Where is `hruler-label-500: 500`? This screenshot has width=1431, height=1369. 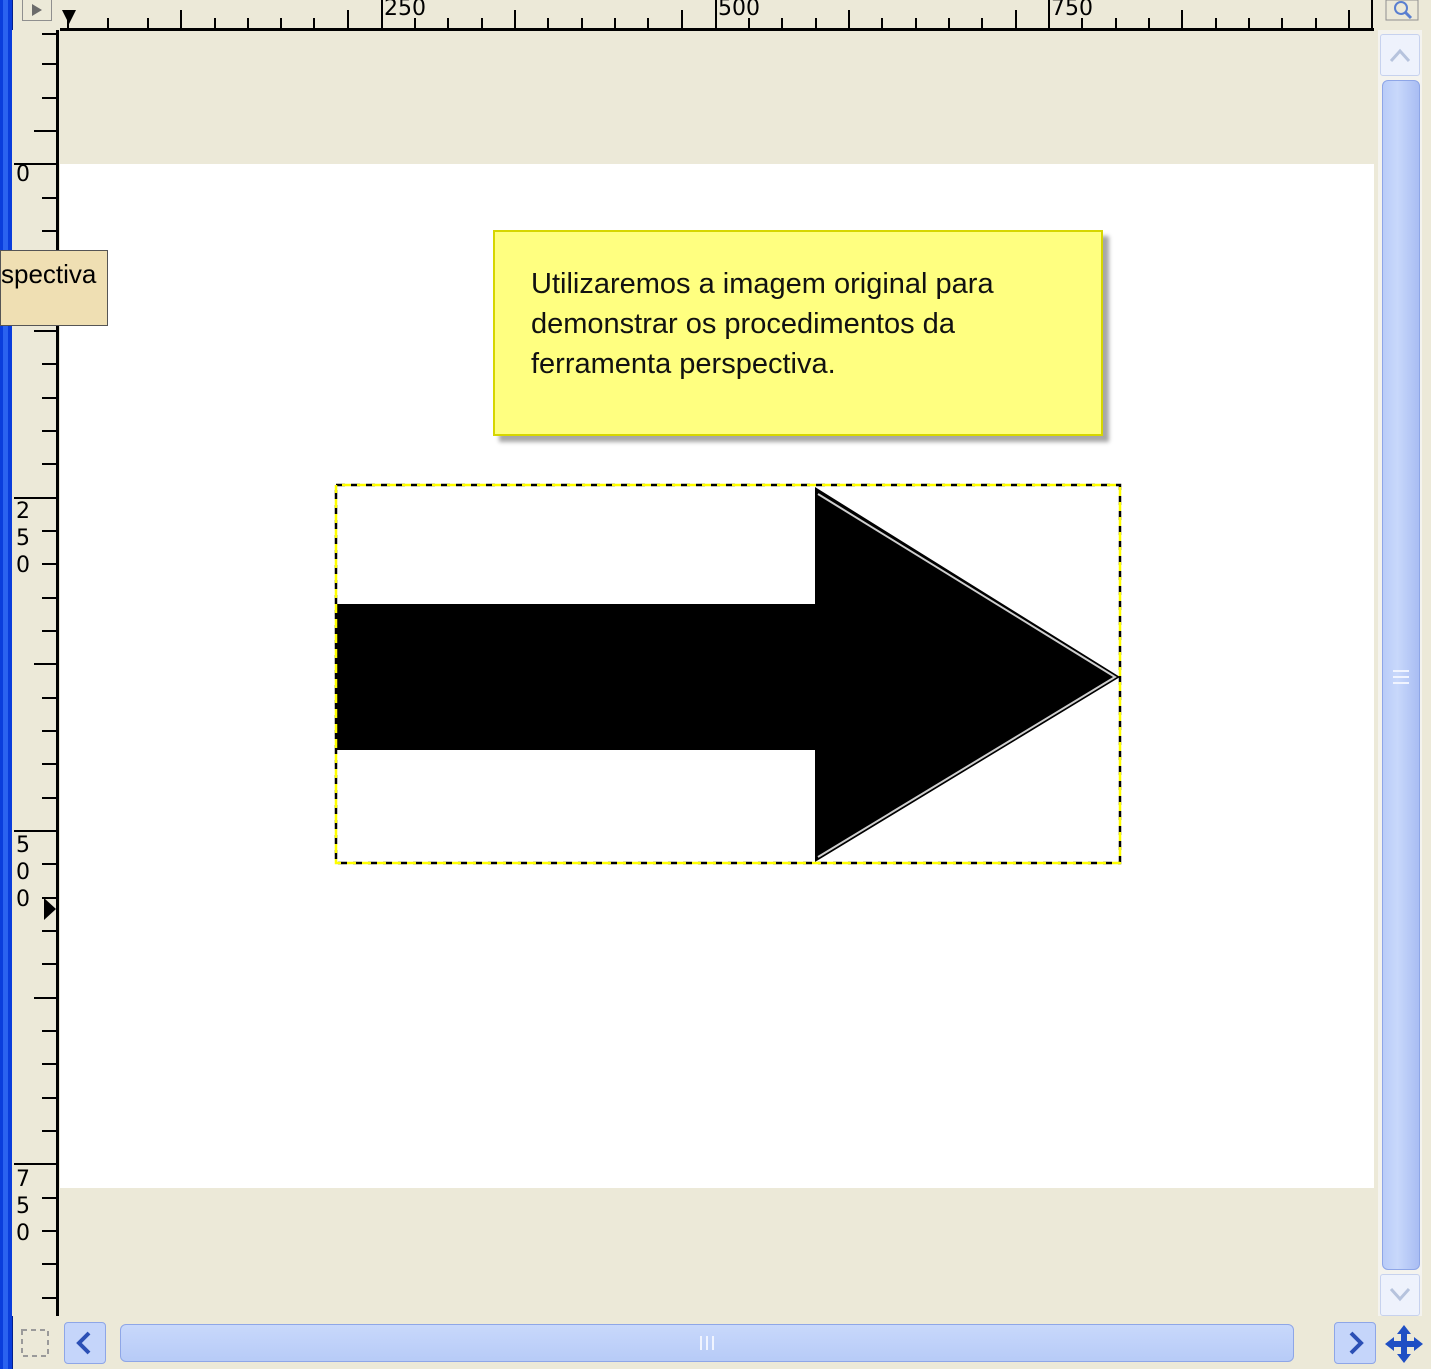 hruler-label-500: 500 is located at coordinates (739, 10).